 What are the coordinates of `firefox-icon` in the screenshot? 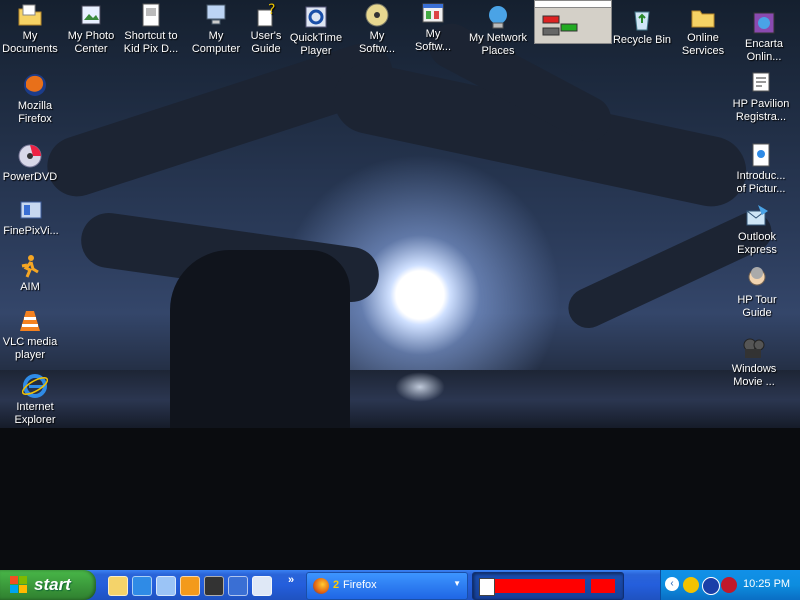 It's located at (35, 85).